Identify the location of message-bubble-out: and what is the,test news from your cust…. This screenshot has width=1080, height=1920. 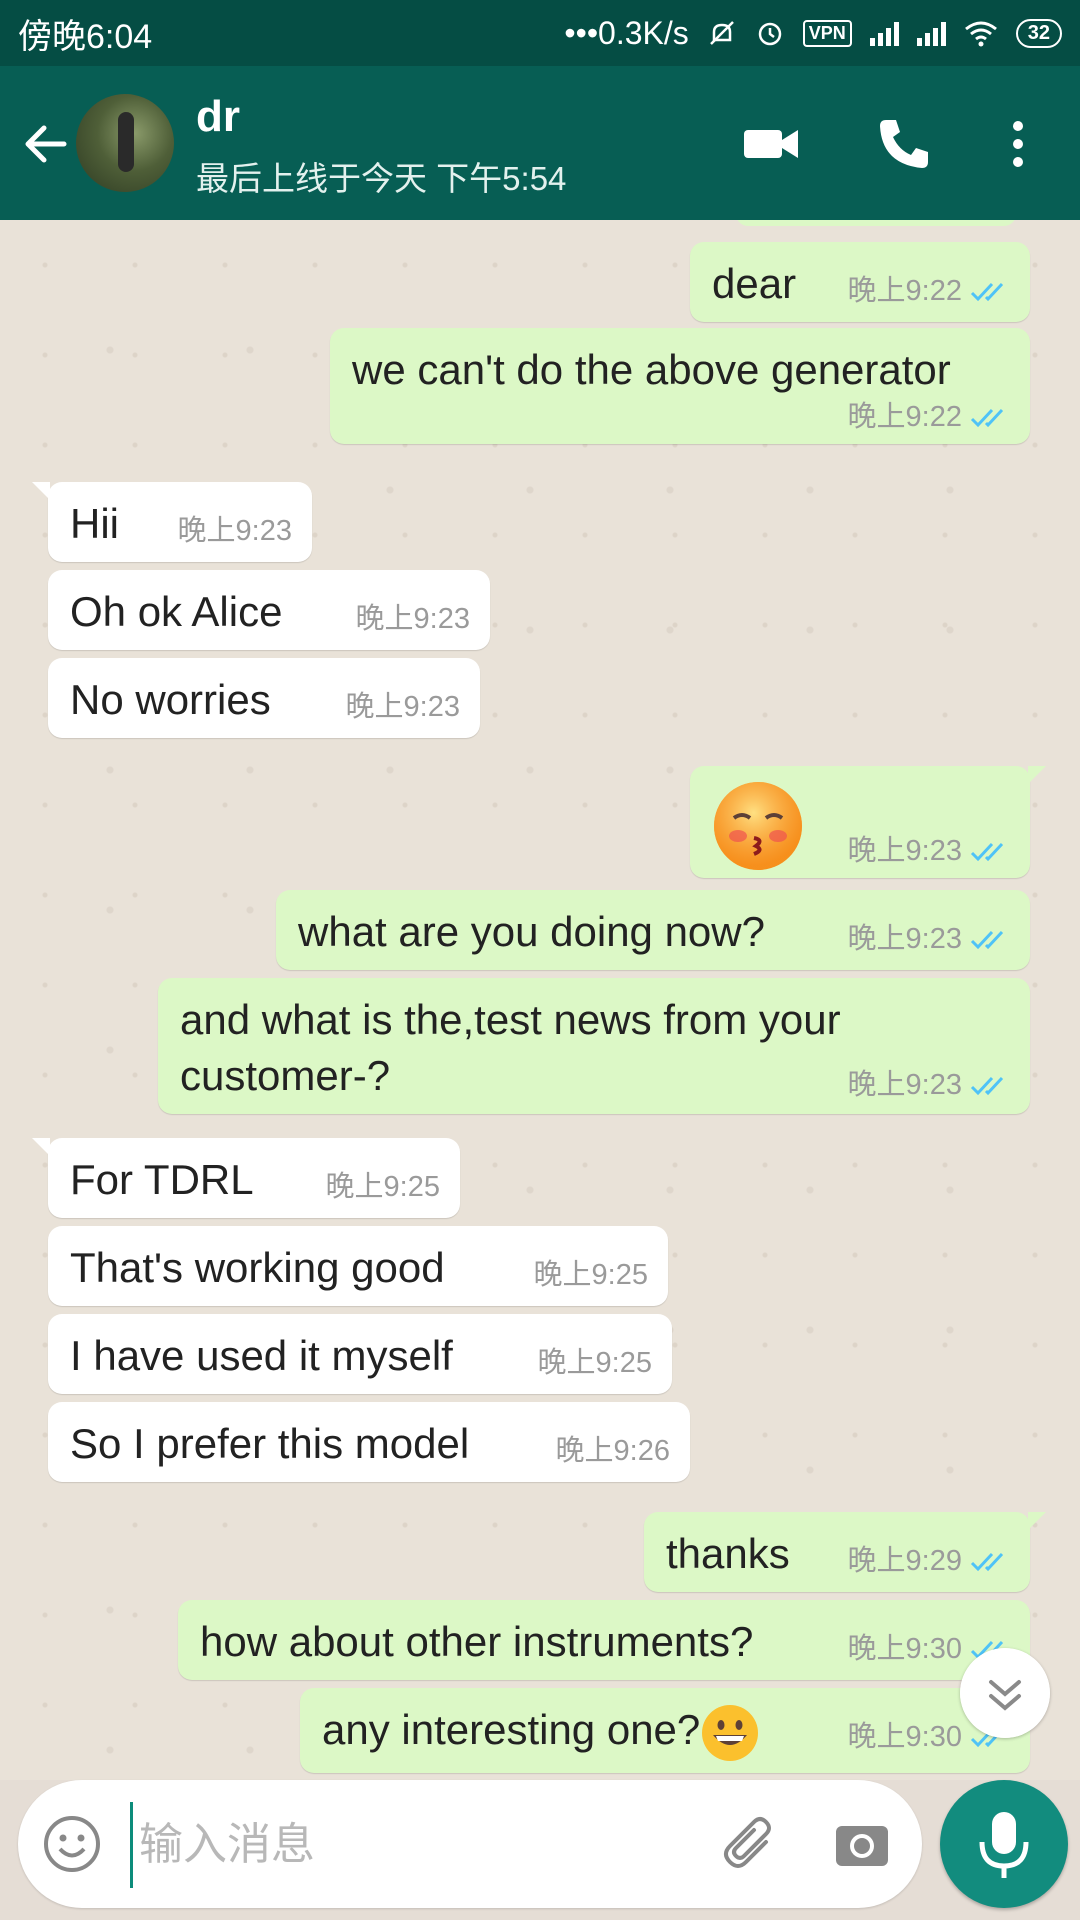
(594, 1046).